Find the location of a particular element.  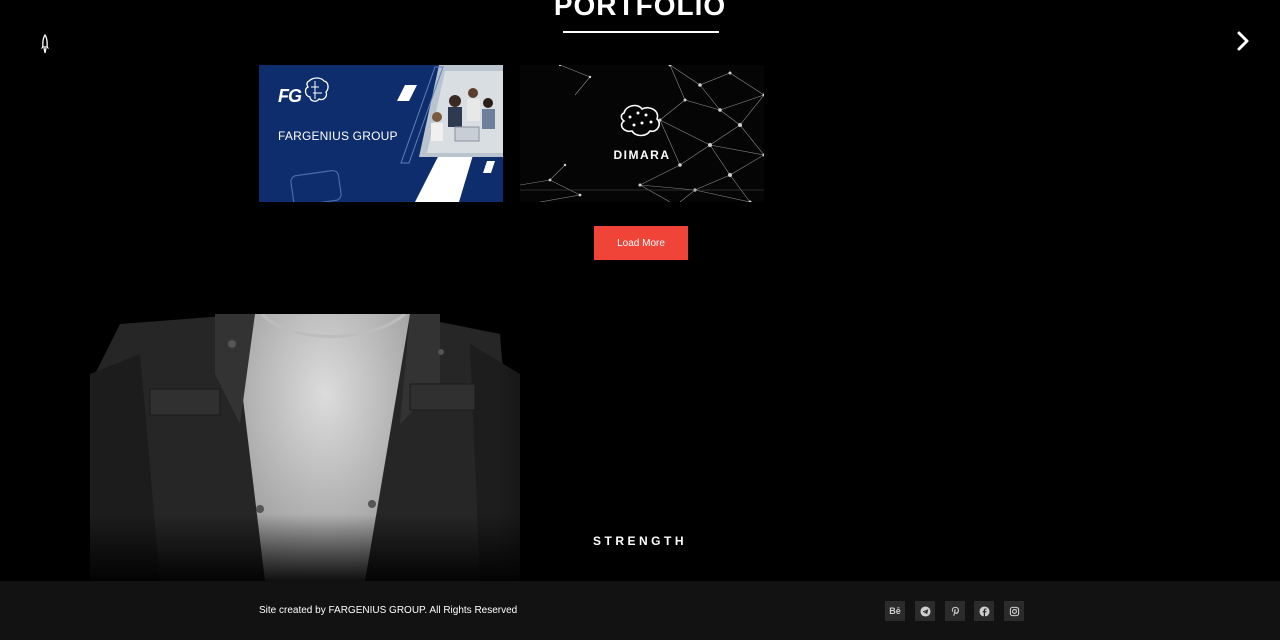

telegram-icon is located at coordinates (925, 611).